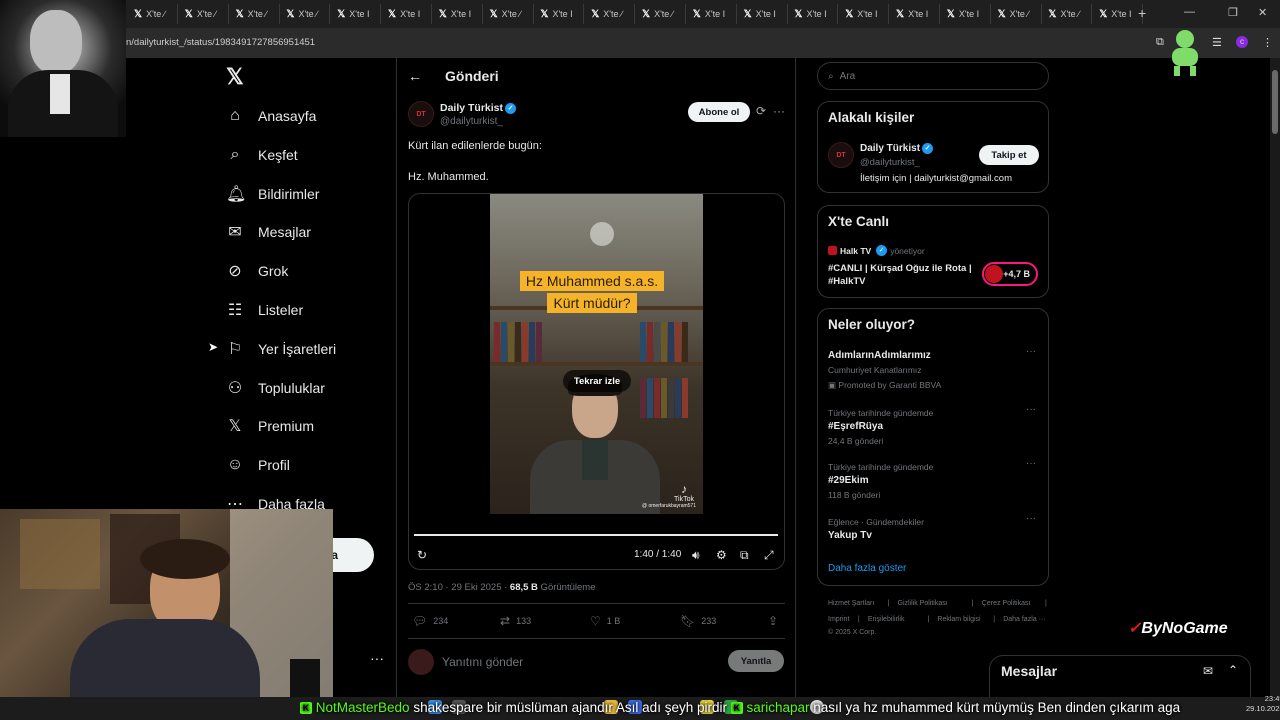 This screenshot has width=1280, height=720. What do you see at coordinates (855, 426) in the screenshot?
I see `trend-name: #EşrefRüya` at bounding box center [855, 426].